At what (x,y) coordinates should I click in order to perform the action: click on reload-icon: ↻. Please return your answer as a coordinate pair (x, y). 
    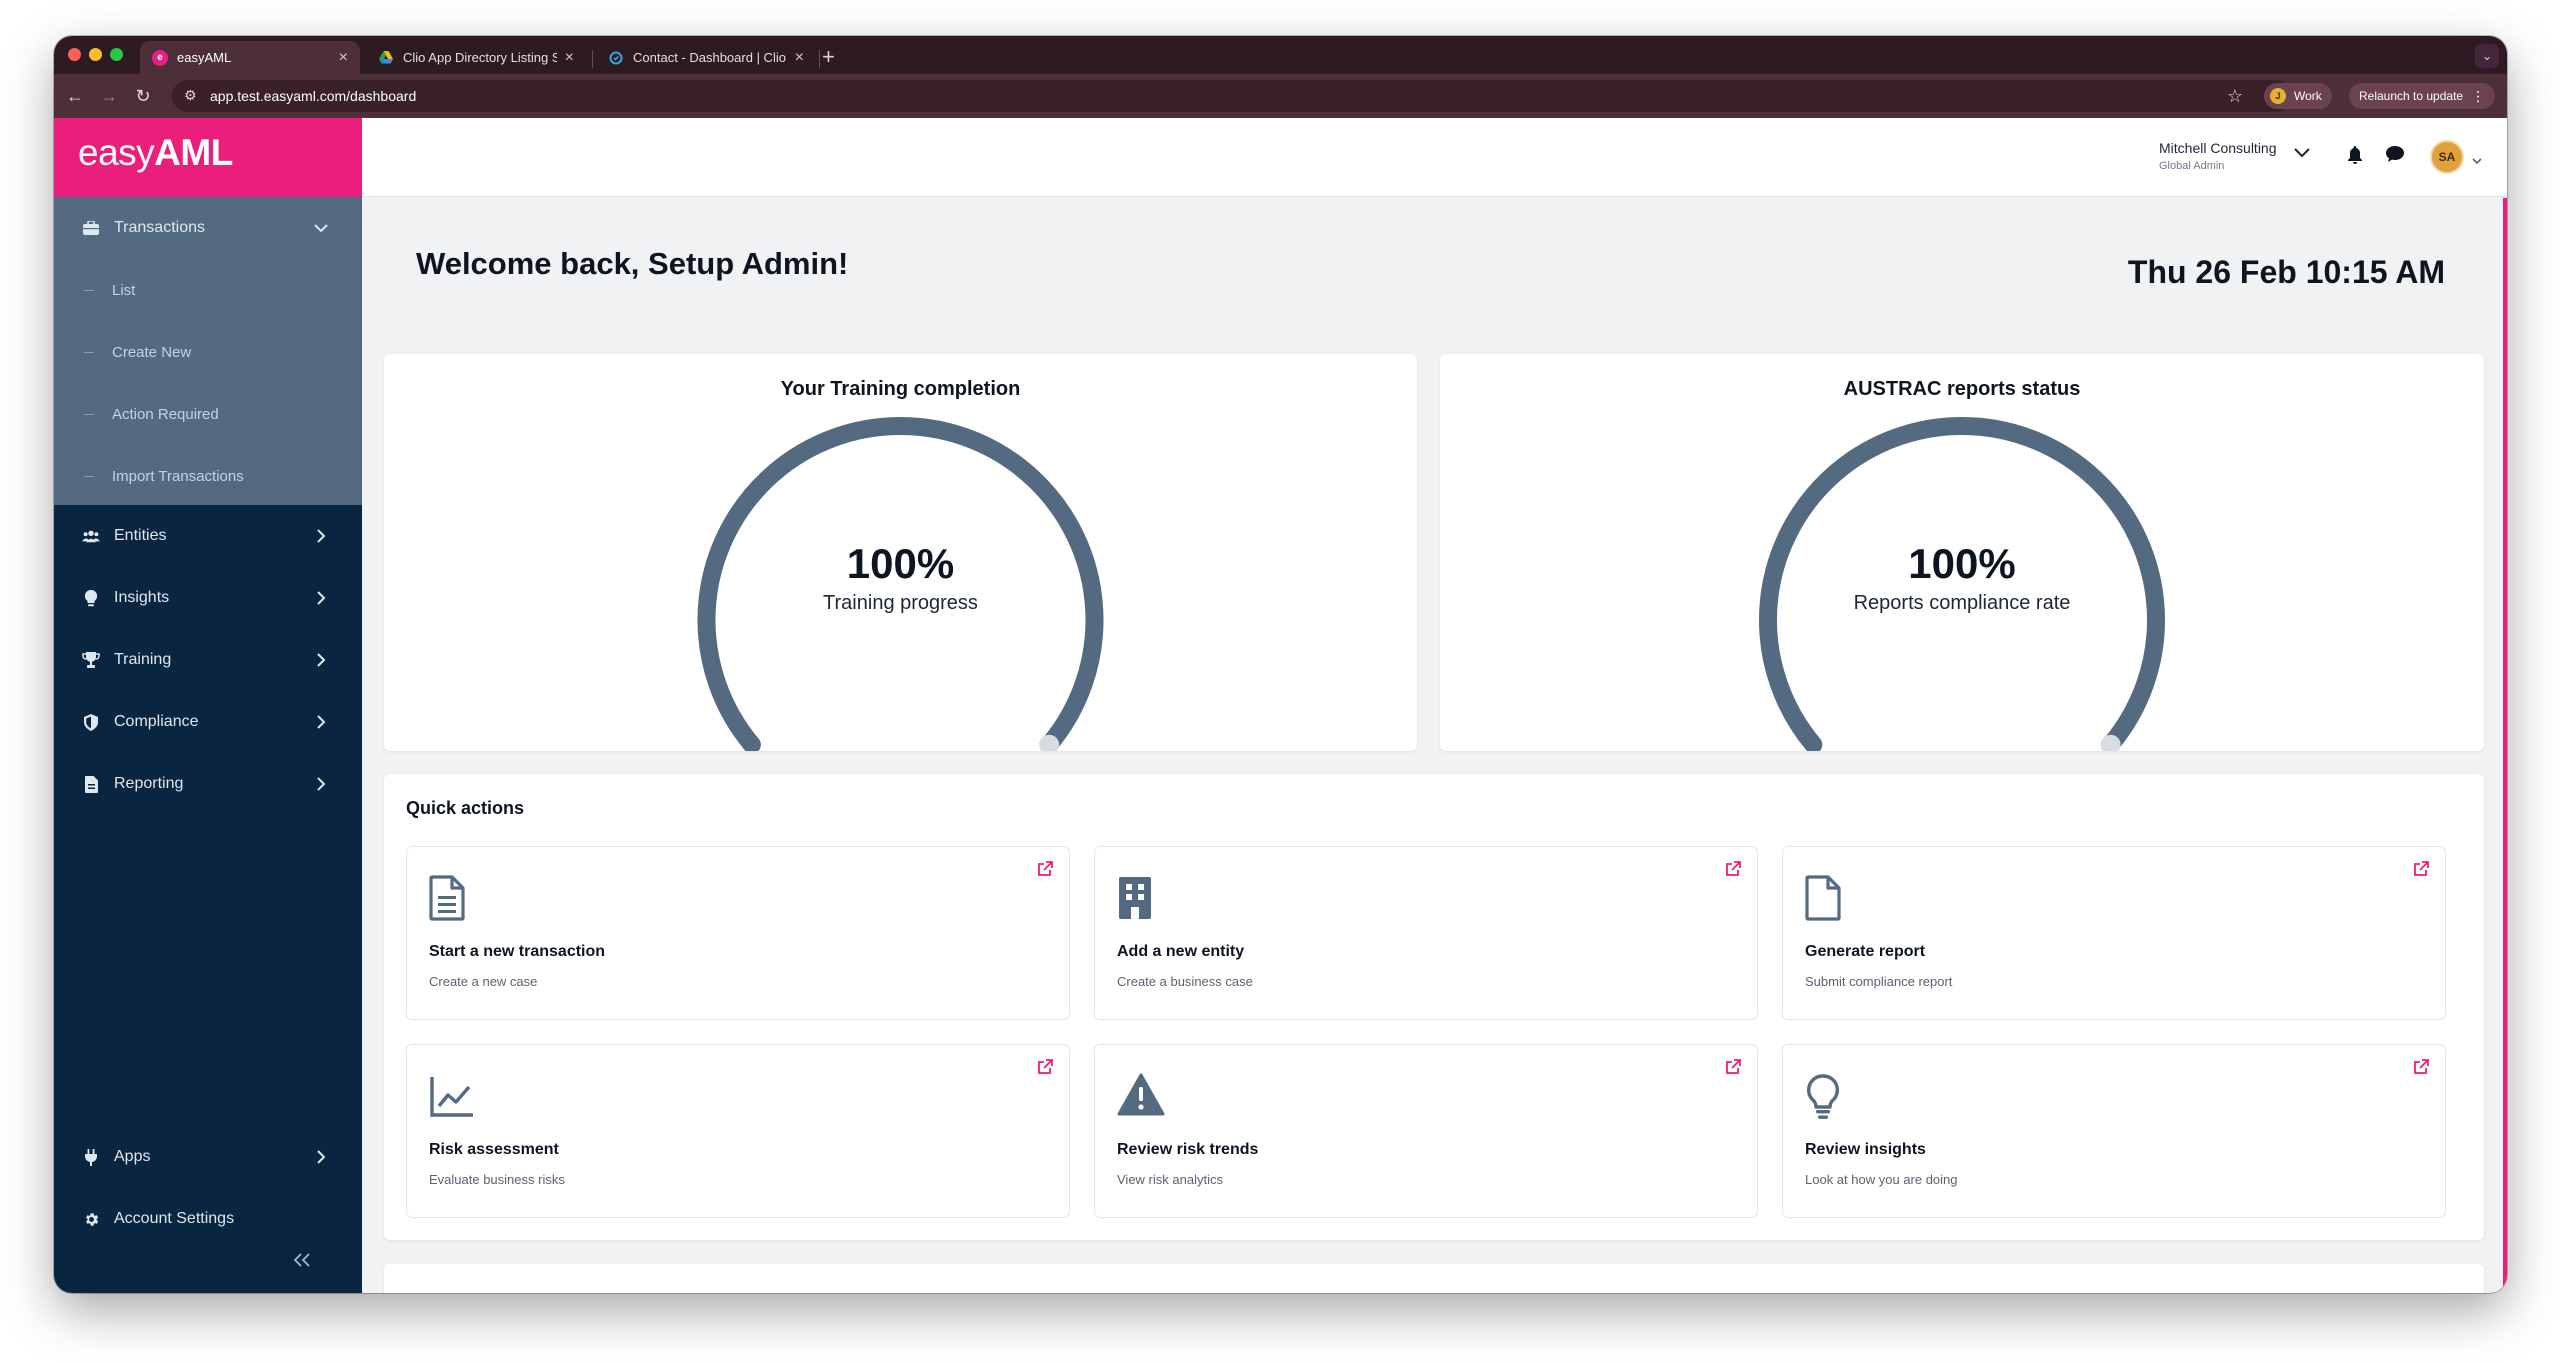
    Looking at the image, I should click on (143, 96).